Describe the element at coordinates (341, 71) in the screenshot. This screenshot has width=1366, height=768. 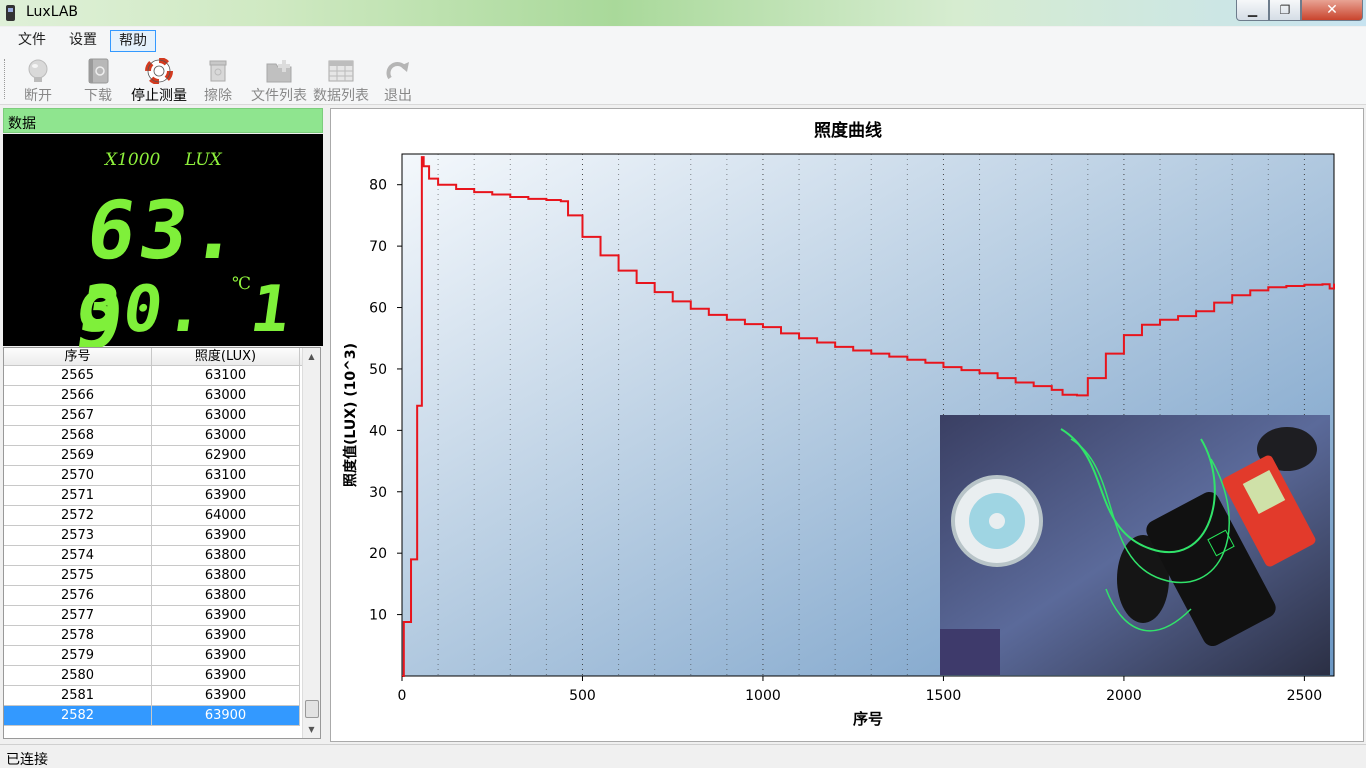
I see `table-icon` at that location.